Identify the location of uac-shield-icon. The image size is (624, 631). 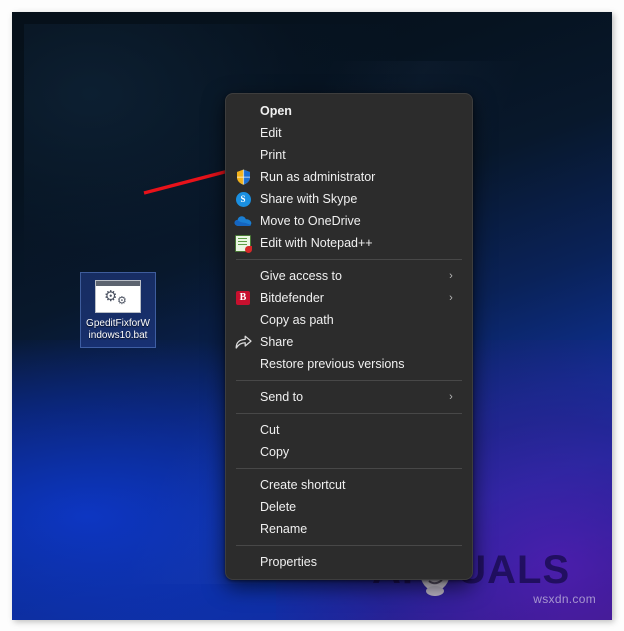
(243, 177).